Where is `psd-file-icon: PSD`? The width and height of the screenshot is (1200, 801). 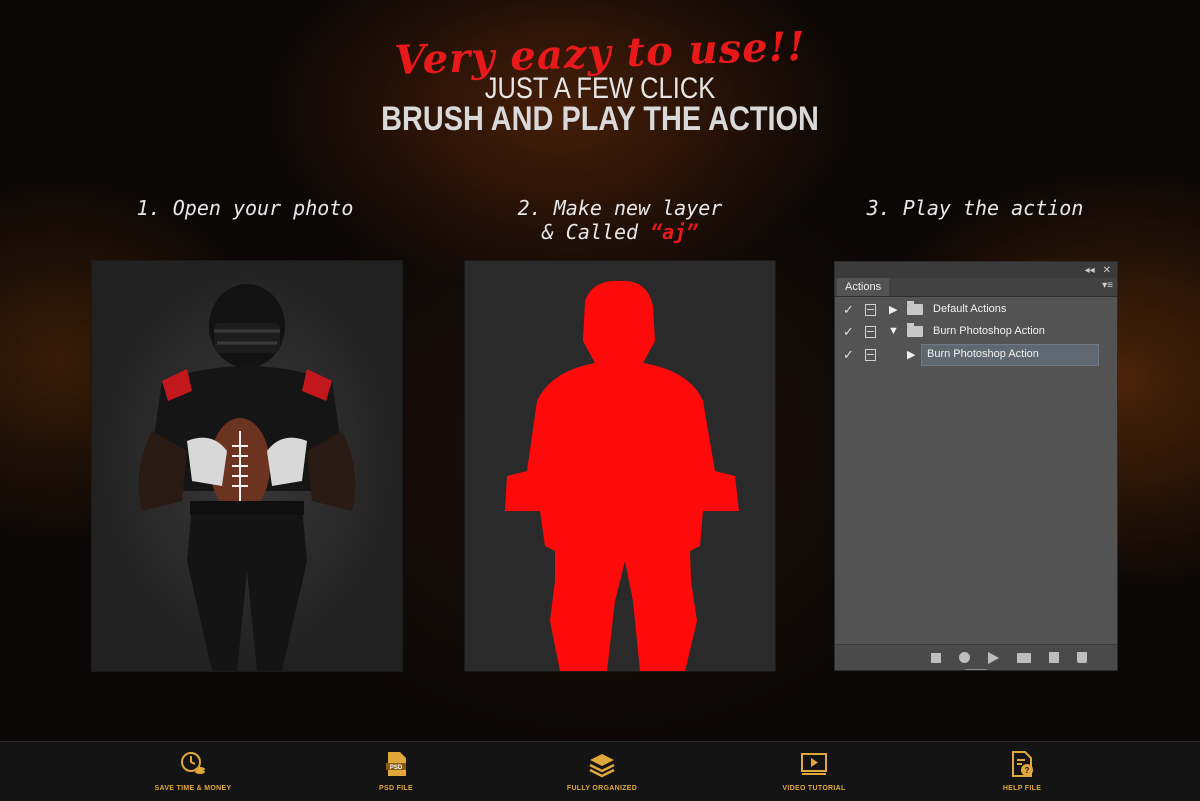
psd-file-icon: PSD is located at coordinates (396, 764).